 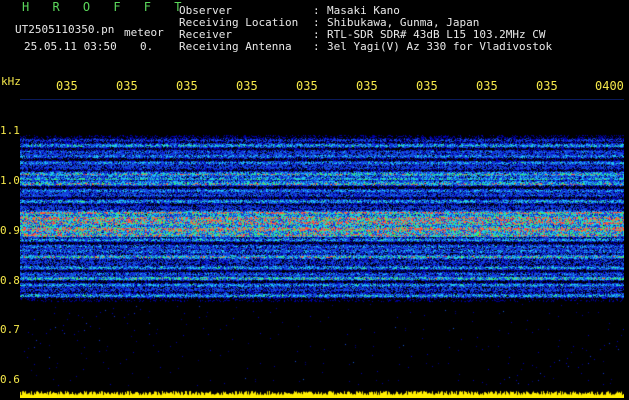 What do you see at coordinates (147, 46) in the screenshot?
I see `event-counter: 0.` at bounding box center [147, 46].